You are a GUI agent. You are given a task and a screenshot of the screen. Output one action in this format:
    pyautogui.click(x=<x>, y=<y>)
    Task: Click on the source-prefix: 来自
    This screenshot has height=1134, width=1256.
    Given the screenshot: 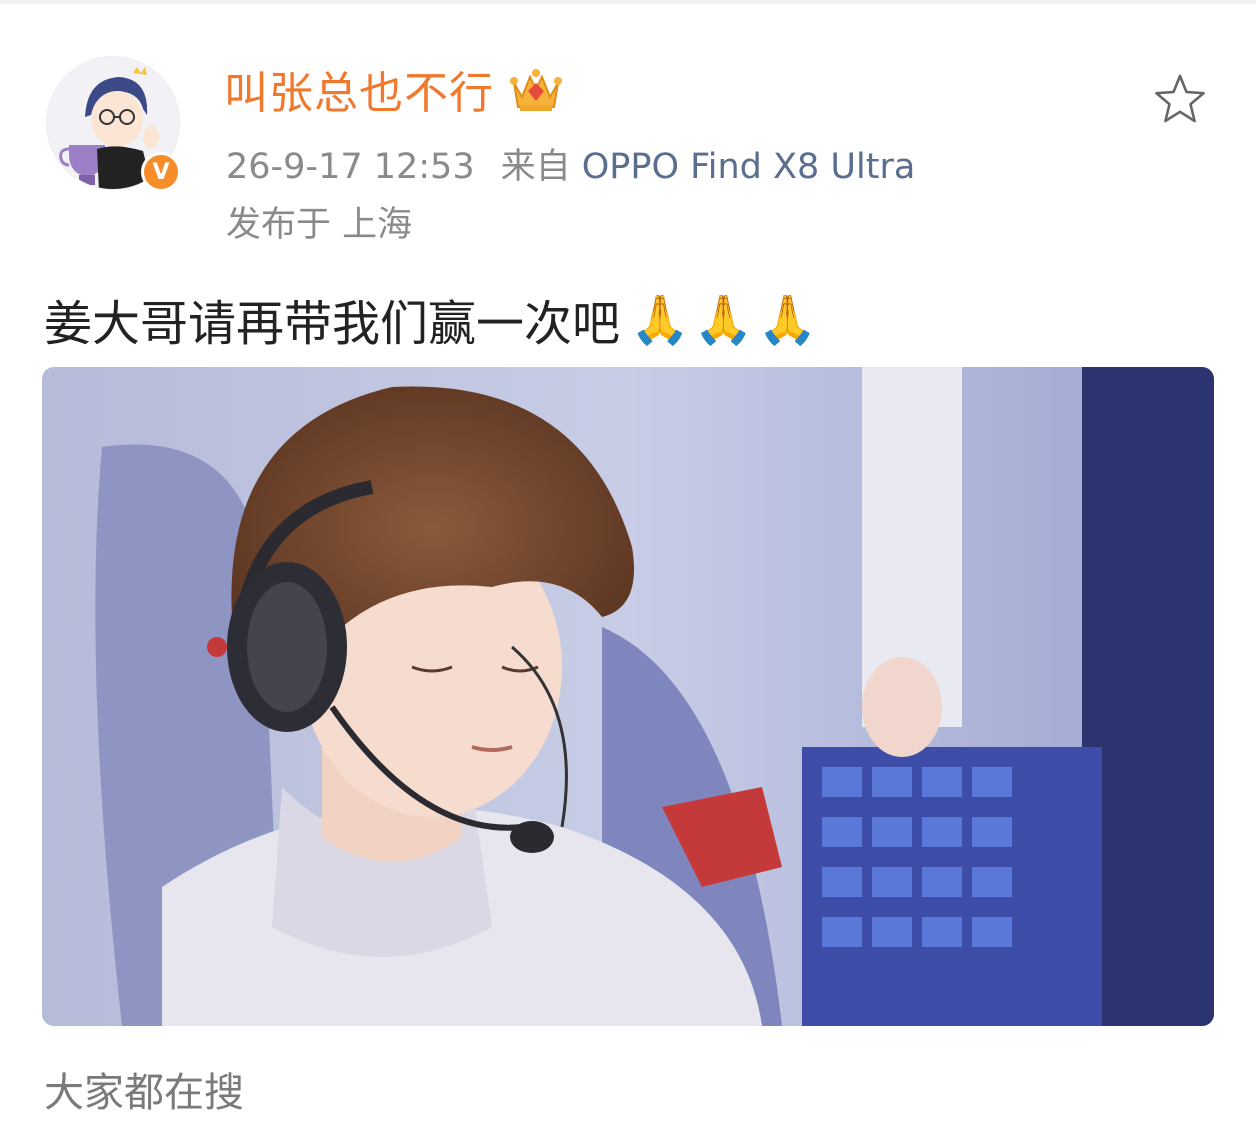 What is the action you would take?
    pyautogui.click(x=535, y=167)
    